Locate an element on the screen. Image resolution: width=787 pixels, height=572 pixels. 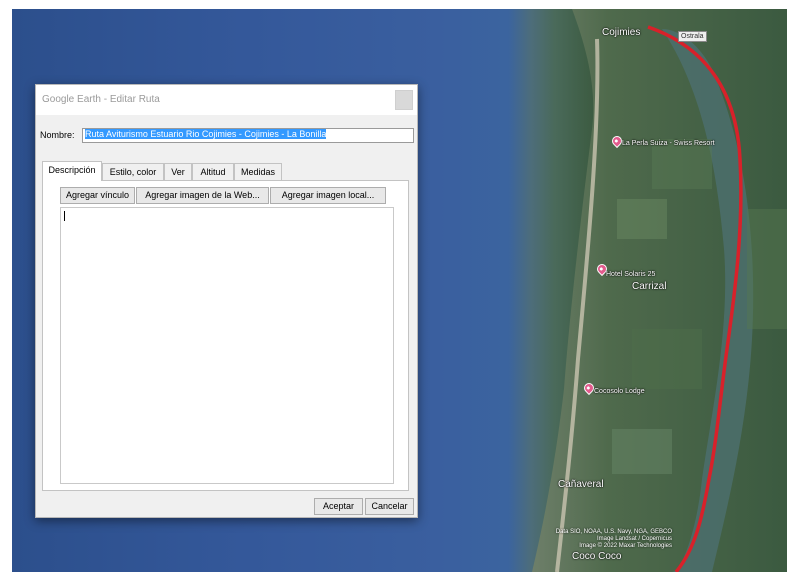
attribution-line: Image © 2022 Maxar Technologies is located at coordinates (625, 546).